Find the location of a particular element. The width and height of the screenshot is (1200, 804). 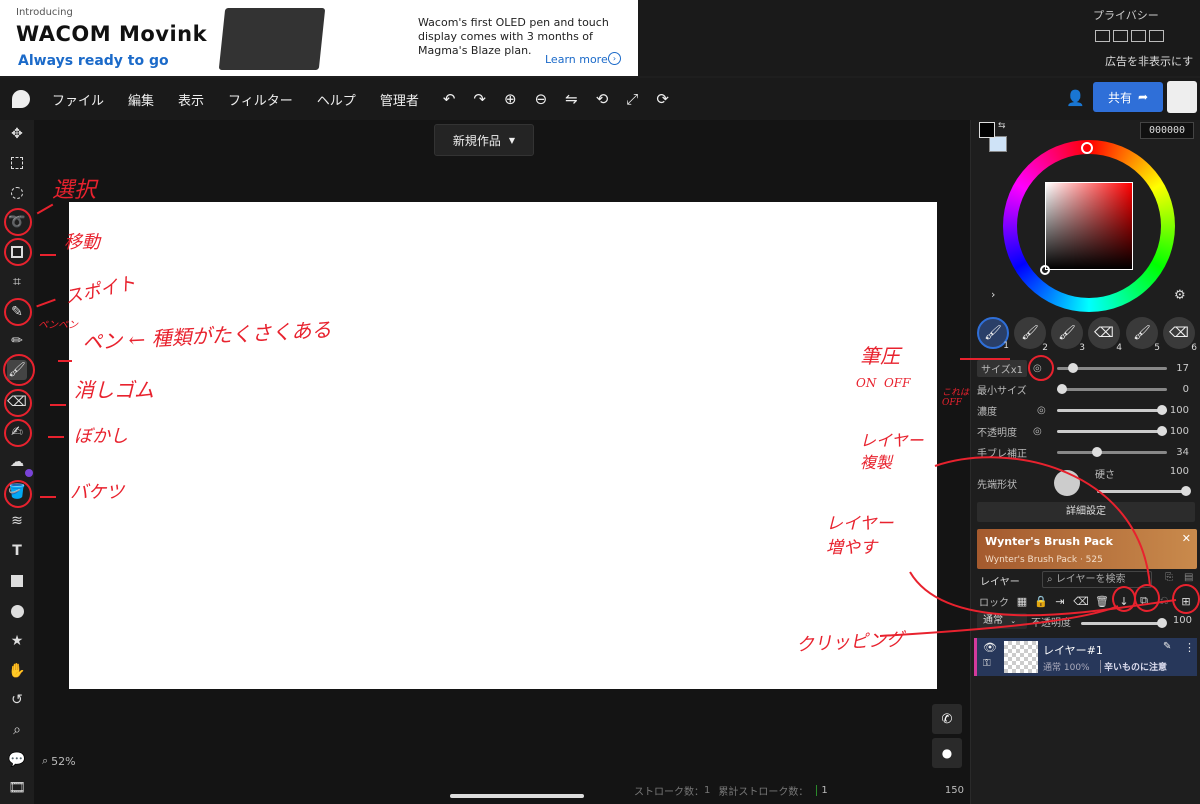

layer-brush-icon: ✎ is located at coordinates (1167, 646).